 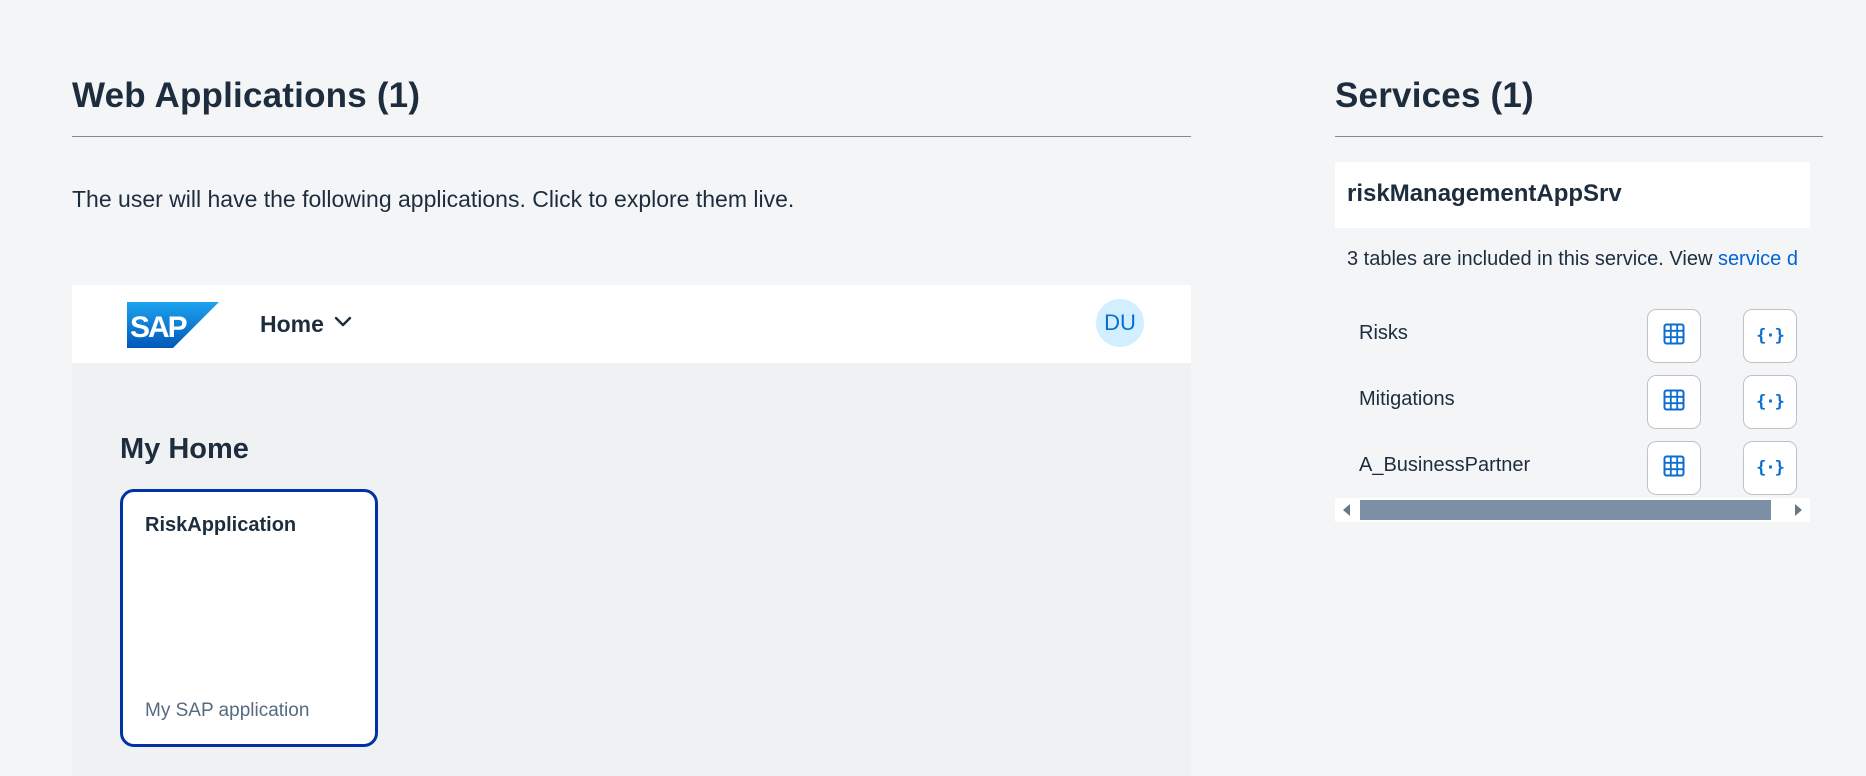 I want to click on service-card-header: riskManagementAppSrv, so click(x=1572, y=195).